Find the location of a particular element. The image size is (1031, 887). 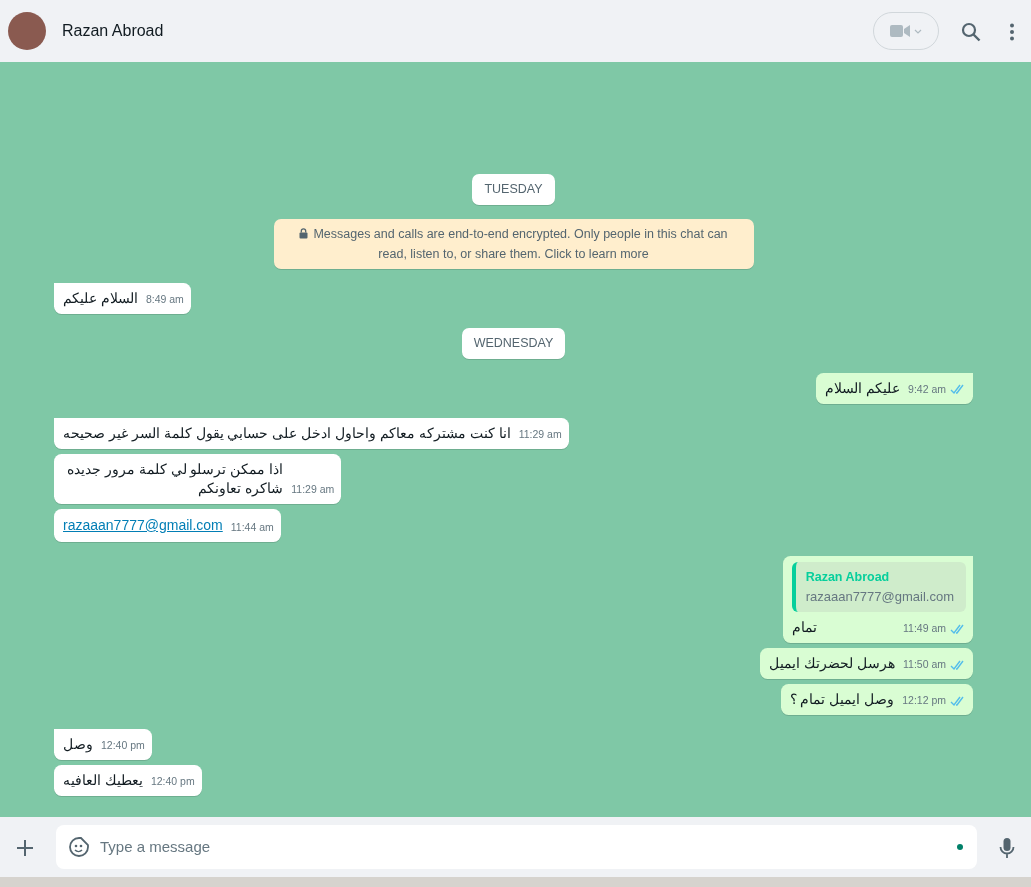

encryption-notice: Messages and calls are end-to-end encrypted. Only people in this chat can read, listen to, or share them. Click to learn more is located at coordinates (513, 244).